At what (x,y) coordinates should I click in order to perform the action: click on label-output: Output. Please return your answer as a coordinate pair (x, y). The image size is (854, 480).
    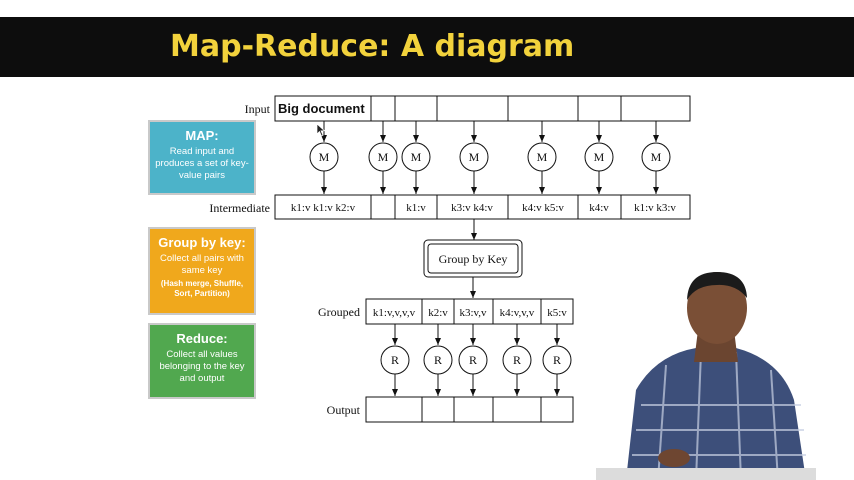
    Looking at the image, I should click on (344, 410).